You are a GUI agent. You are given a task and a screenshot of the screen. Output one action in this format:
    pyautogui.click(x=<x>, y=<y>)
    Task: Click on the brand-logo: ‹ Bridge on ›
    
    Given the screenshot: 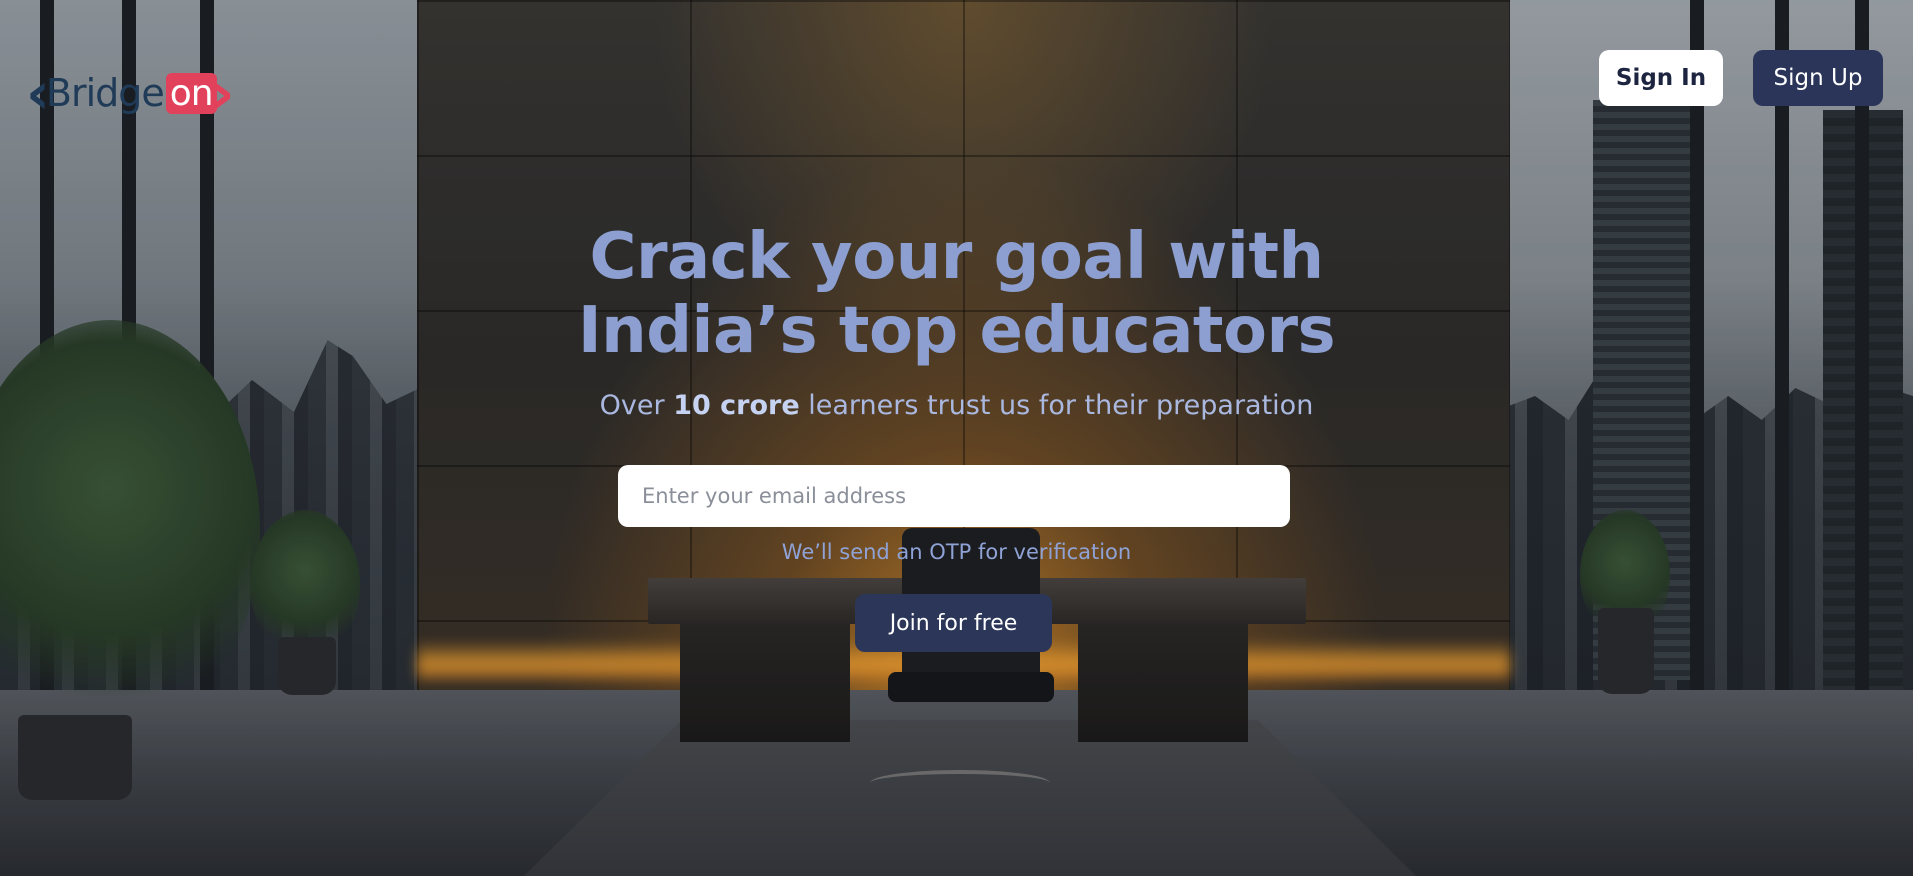 What is the action you would take?
    pyautogui.click(x=130, y=93)
    